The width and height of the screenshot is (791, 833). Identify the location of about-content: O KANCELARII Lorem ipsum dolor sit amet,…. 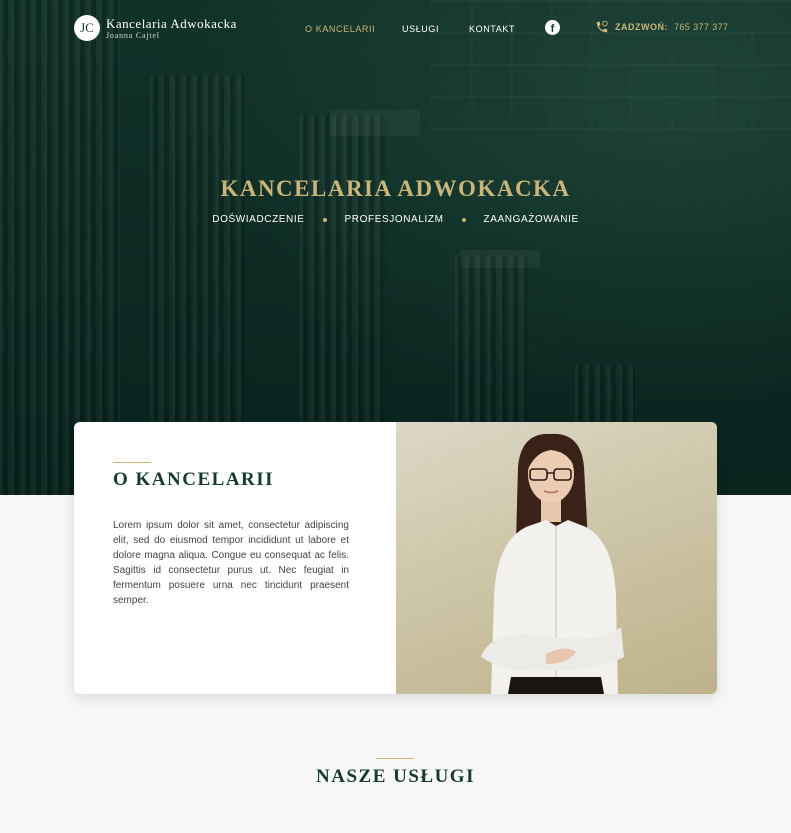
(235, 558).